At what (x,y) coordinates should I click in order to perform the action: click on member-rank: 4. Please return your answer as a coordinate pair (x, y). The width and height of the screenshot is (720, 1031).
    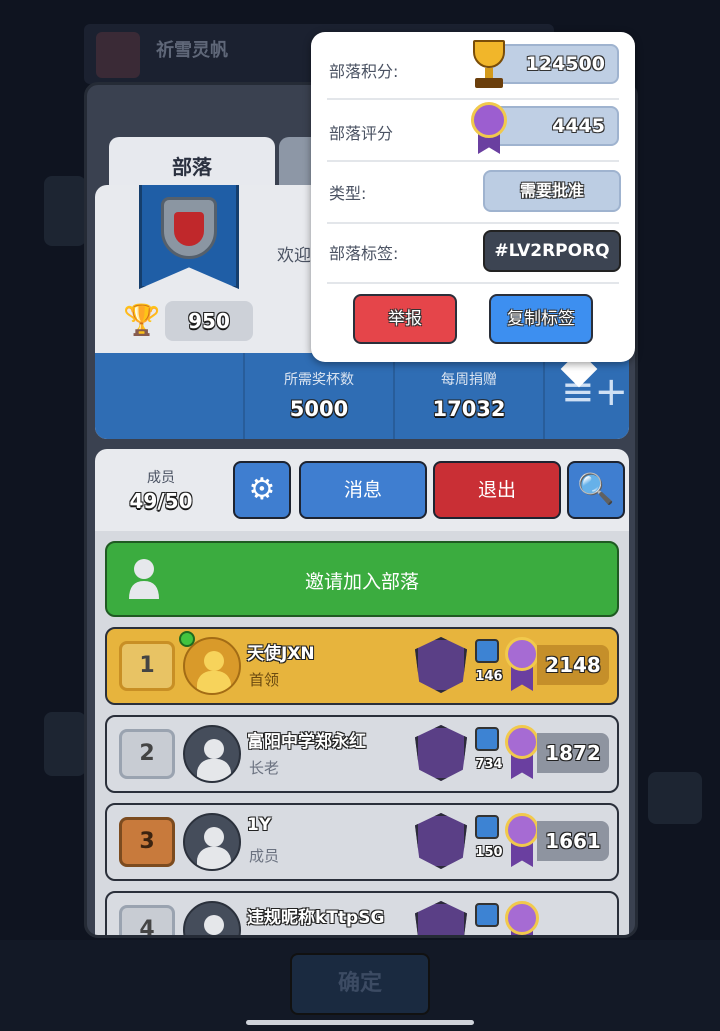
    Looking at the image, I should click on (147, 920).